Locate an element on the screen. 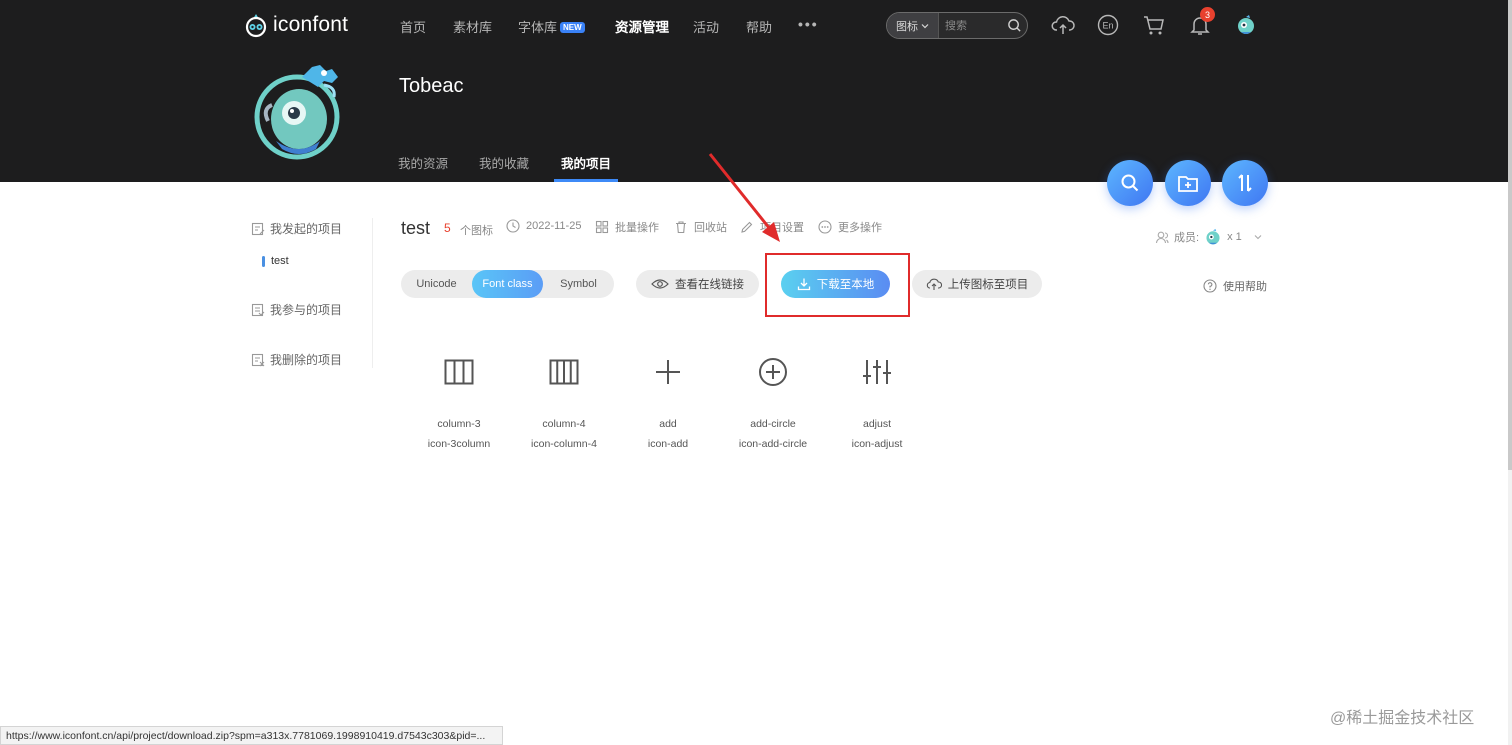 This screenshot has width=1512, height=745. nav-item-help: 帮助 is located at coordinates (759, 26).